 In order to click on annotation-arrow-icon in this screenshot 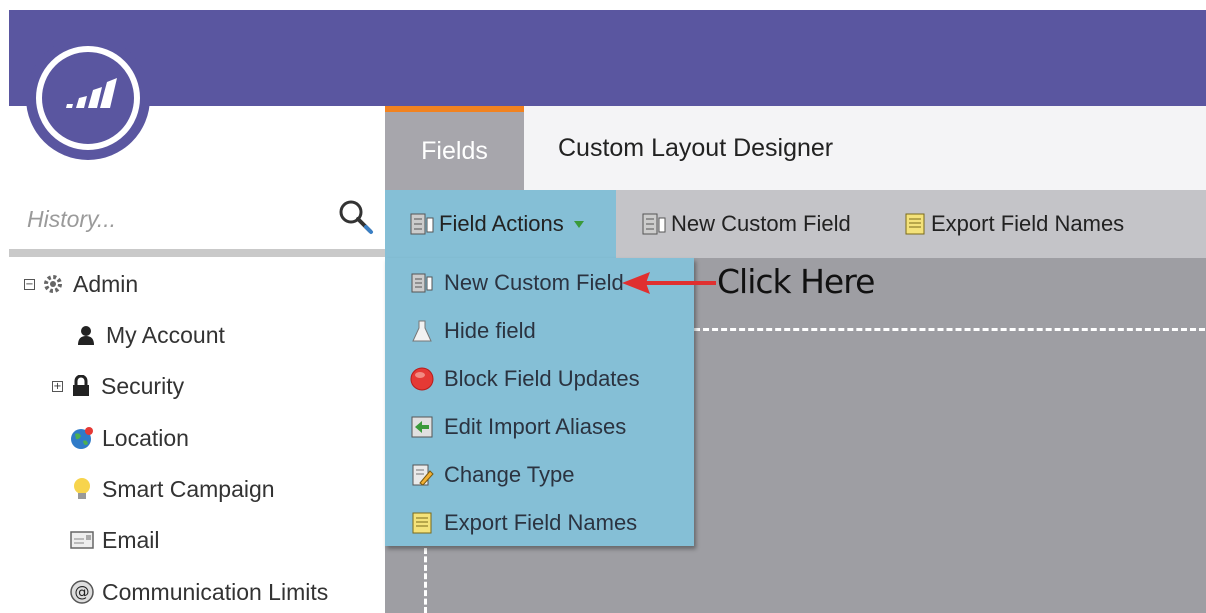, I will do `click(669, 283)`.